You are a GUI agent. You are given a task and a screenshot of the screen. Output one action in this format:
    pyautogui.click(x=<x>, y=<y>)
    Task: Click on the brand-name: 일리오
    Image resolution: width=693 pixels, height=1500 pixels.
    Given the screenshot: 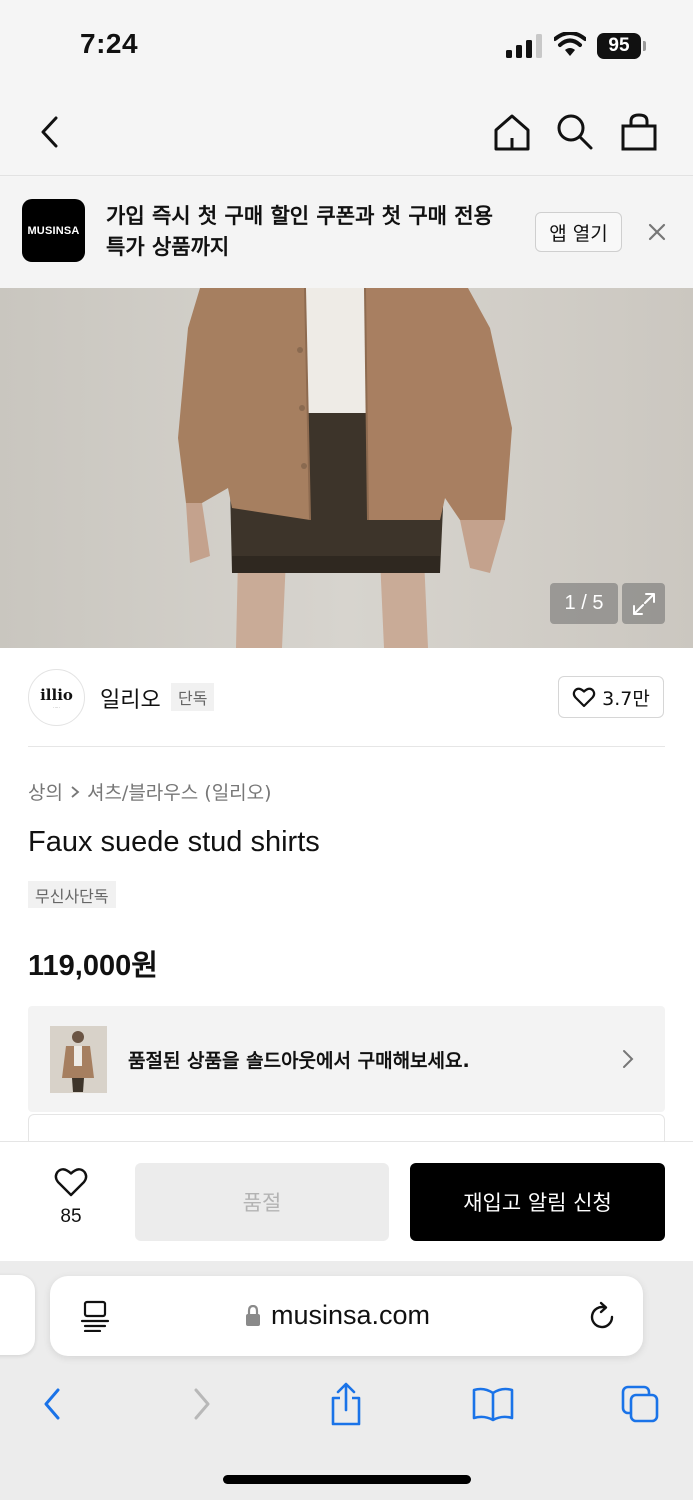 What is the action you would take?
    pyautogui.click(x=130, y=698)
    